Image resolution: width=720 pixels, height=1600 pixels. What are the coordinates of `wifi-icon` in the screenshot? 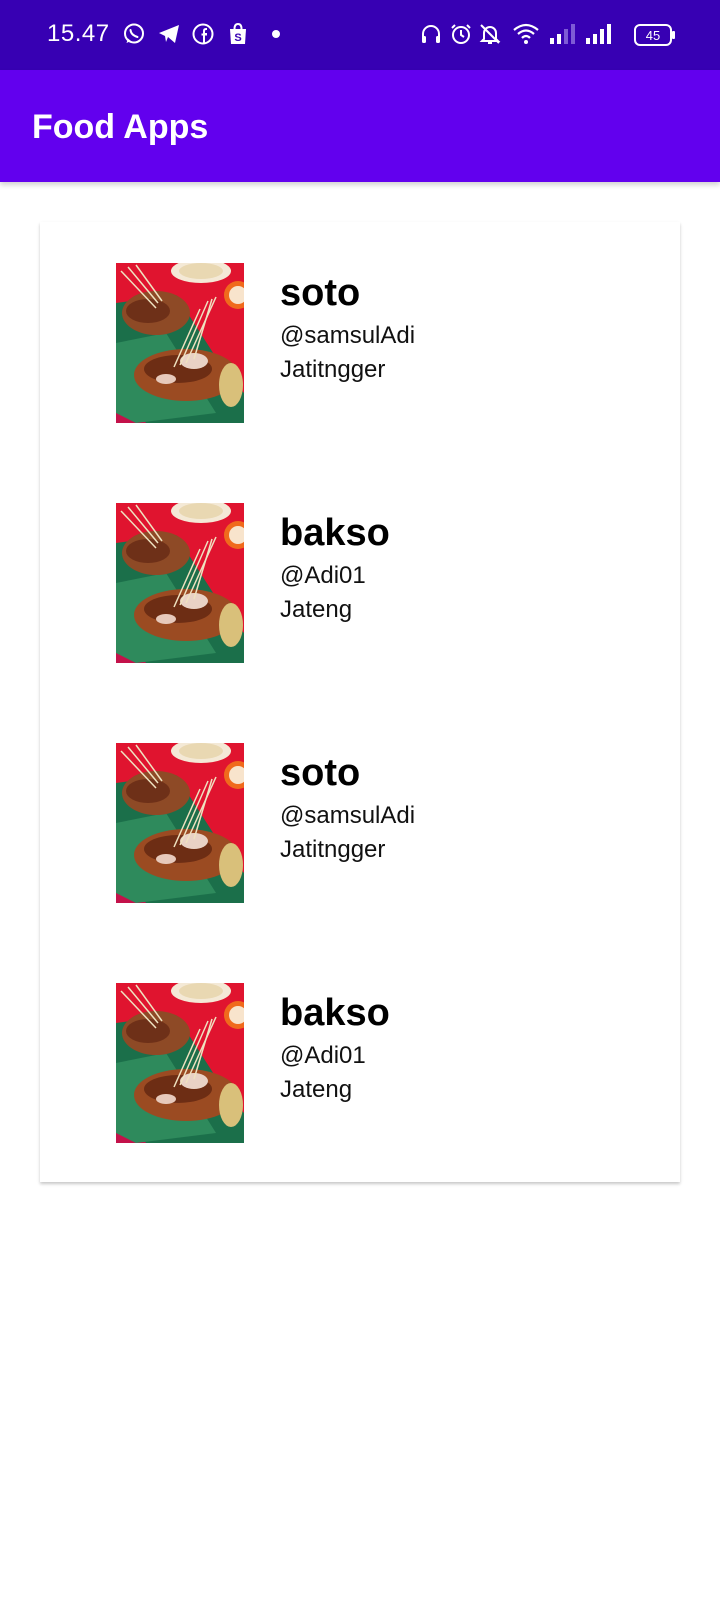 It's located at (526, 34).